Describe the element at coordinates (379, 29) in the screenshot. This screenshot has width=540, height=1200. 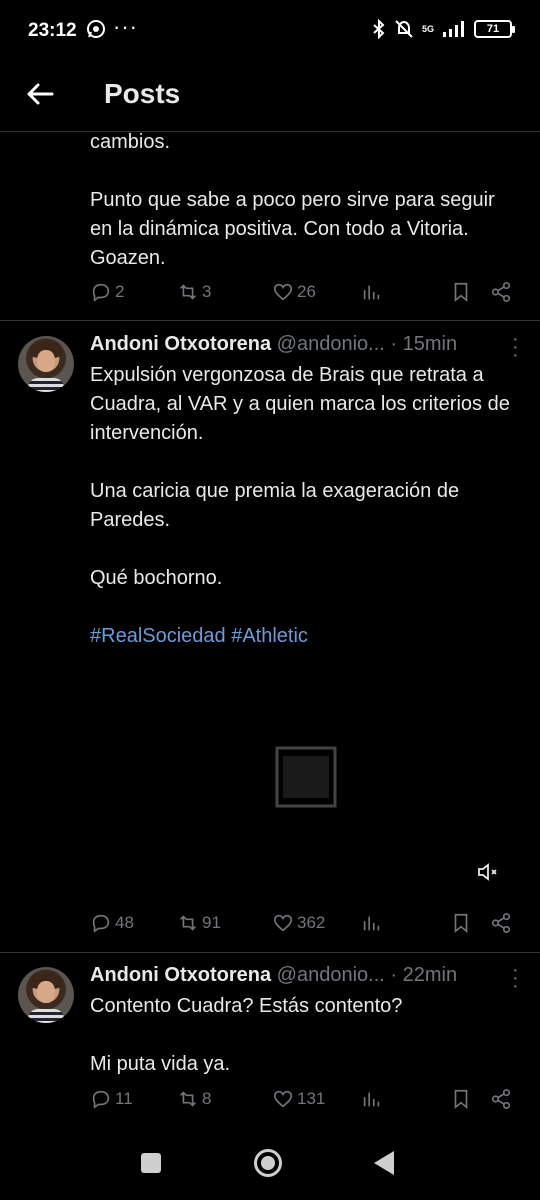
I see `bluetooth-icon` at that location.